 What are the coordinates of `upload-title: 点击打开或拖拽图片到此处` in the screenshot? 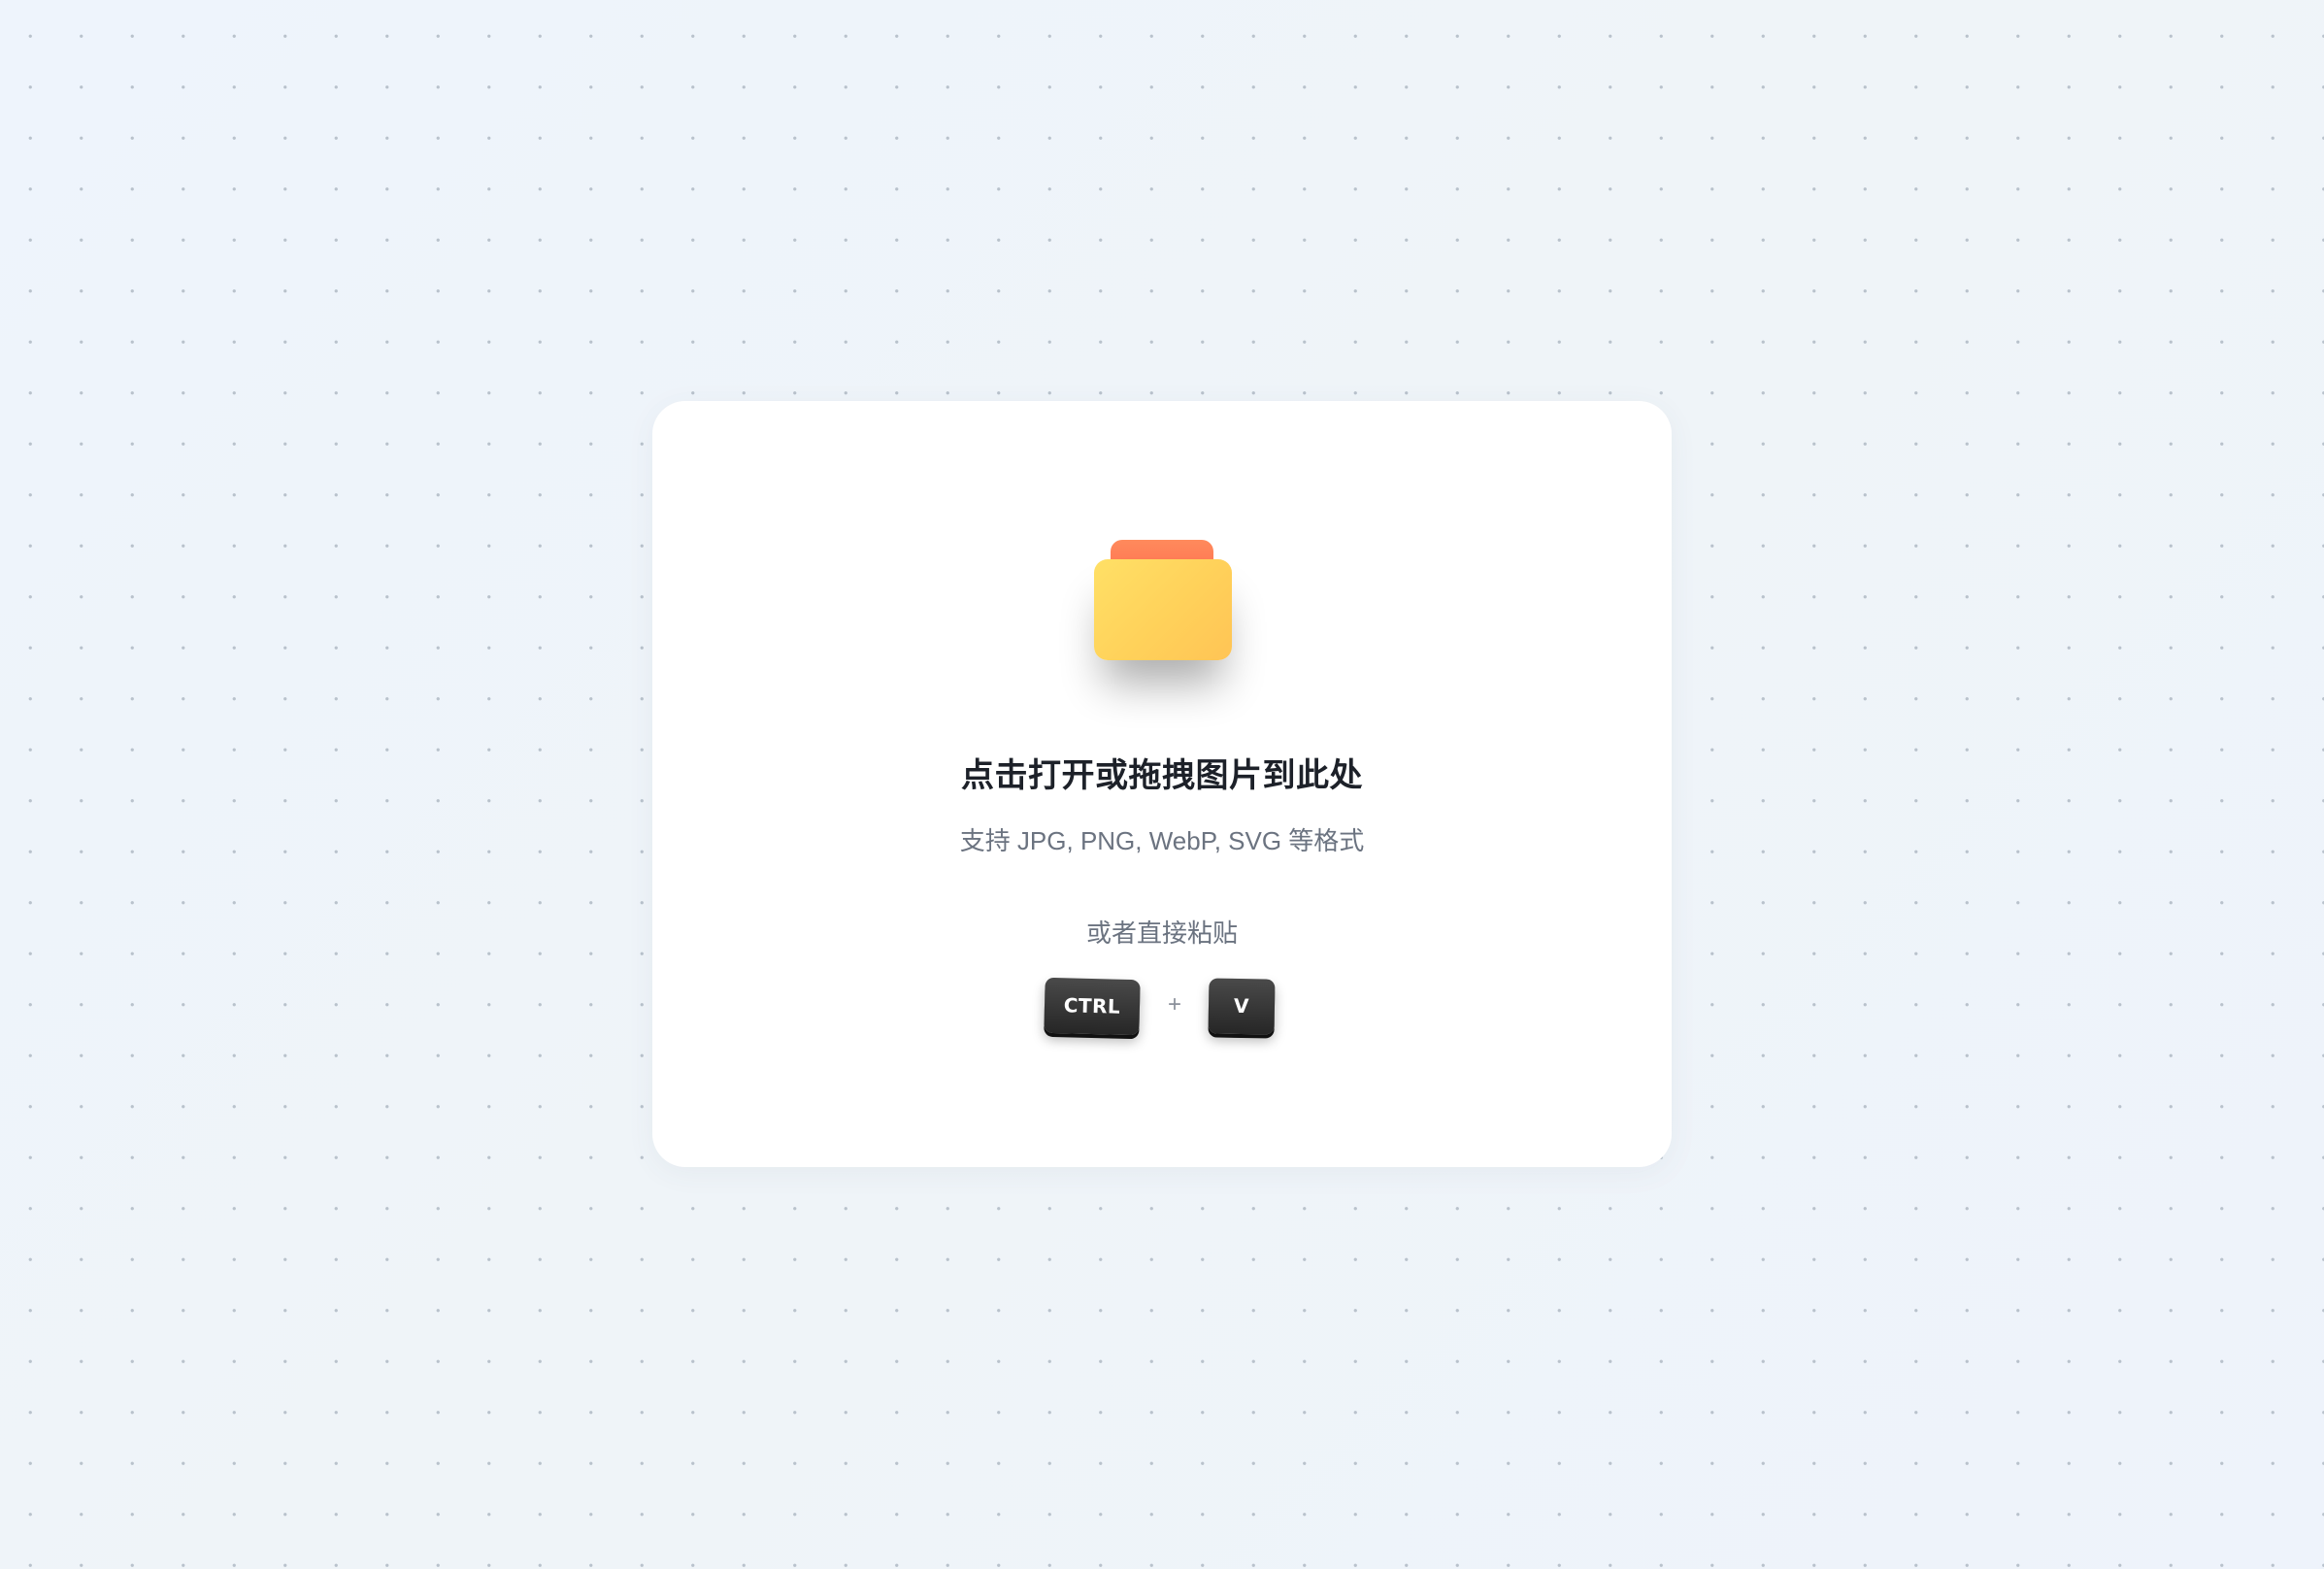 It's located at (1162, 775).